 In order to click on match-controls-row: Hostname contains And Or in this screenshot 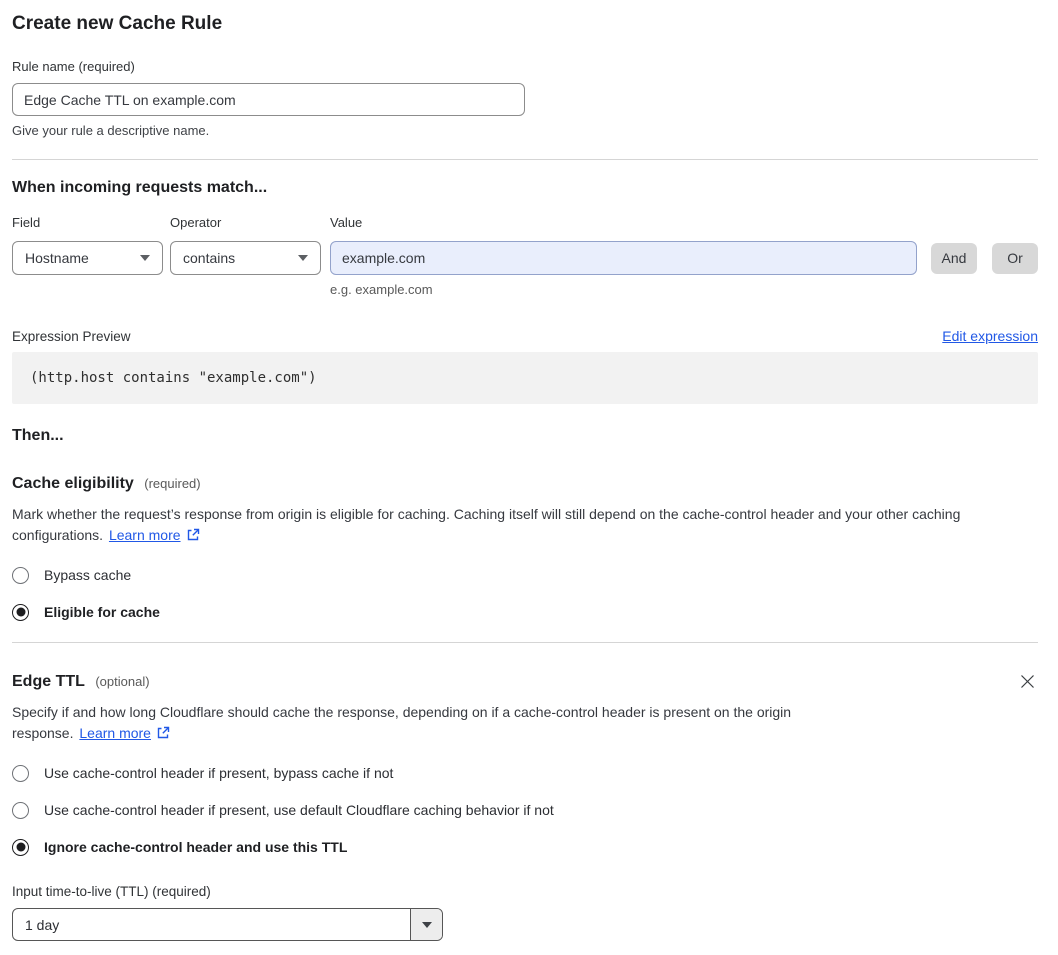, I will do `click(525, 258)`.